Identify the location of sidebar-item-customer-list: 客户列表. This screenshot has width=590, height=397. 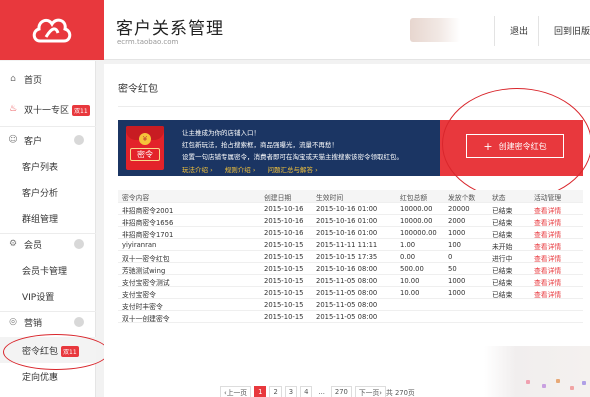
(48, 166).